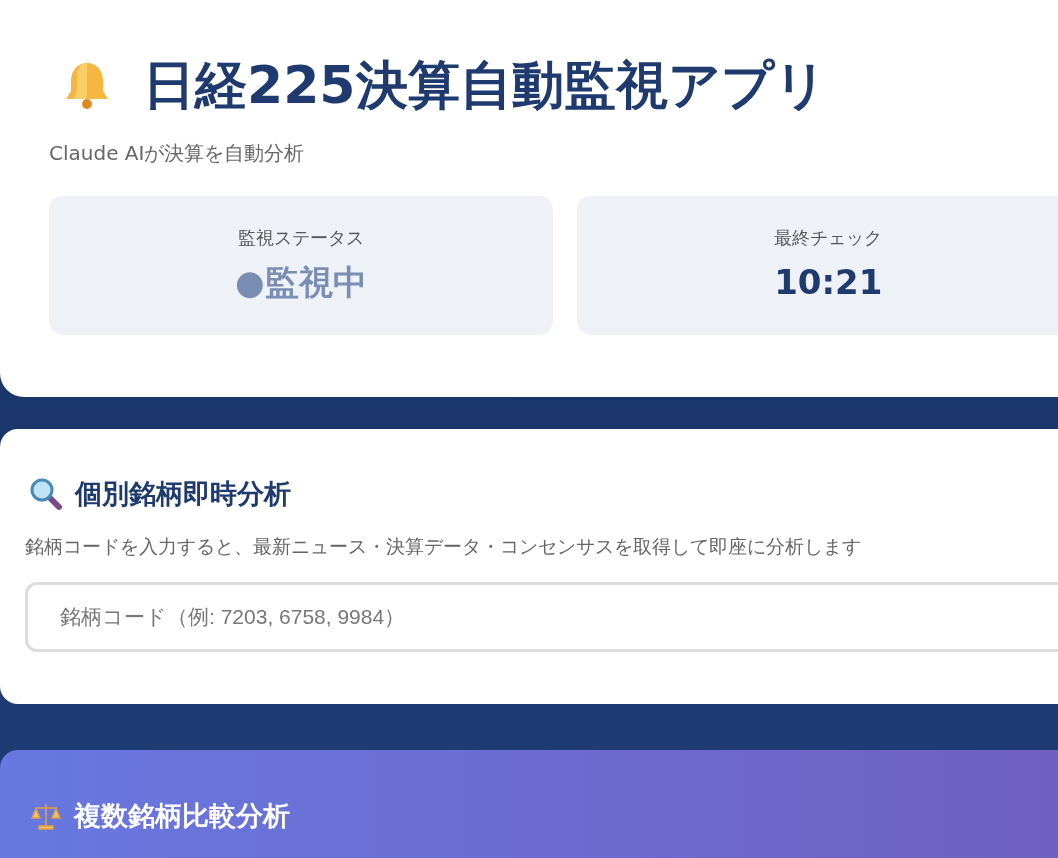  What do you see at coordinates (485, 85) in the screenshot?
I see `app-title: 日経225決算自動監視アプリ` at bounding box center [485, 85].